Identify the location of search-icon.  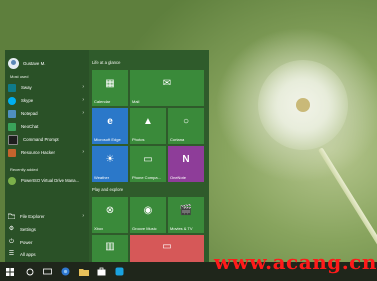
(29, 271).